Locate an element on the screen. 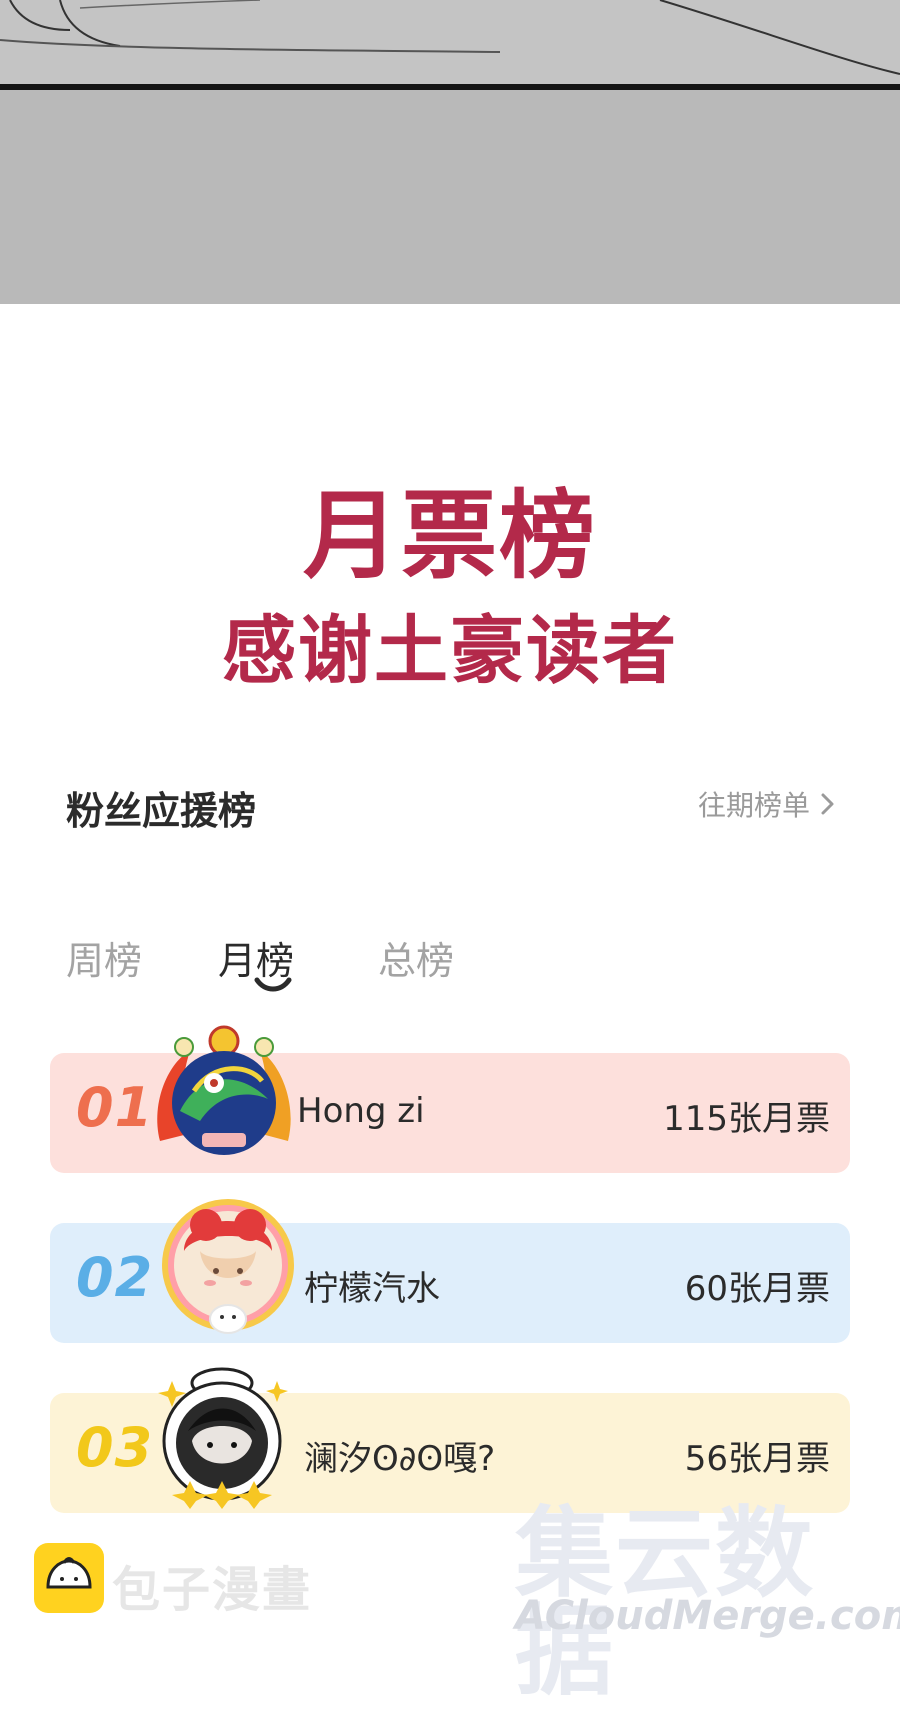 Image resolution: width=900 pixels, height=1709 pixels. ranking-tabs: 周榜 月榜 总榜 is located at coordinates (316, 970).